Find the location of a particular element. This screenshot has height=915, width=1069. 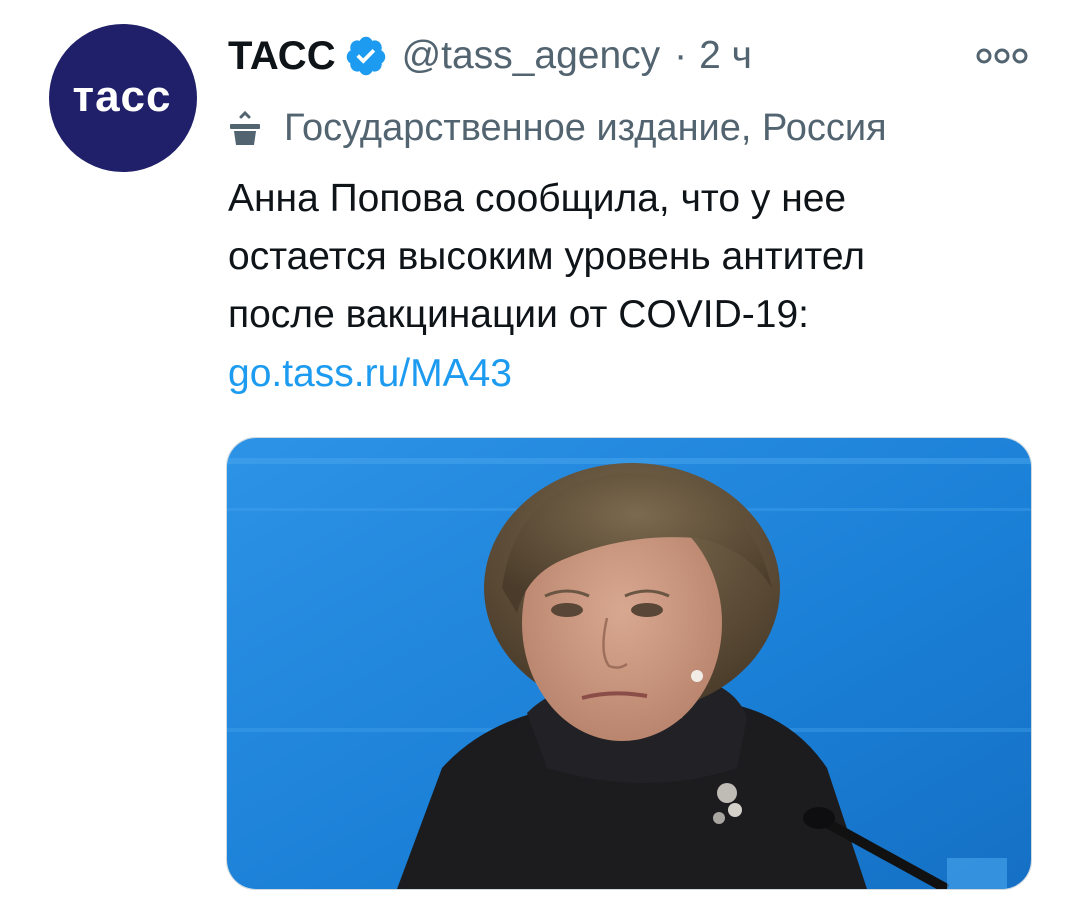

tweet-header: ТАСС @tass_agency · 2 ч is located at coordinates (490, 56).